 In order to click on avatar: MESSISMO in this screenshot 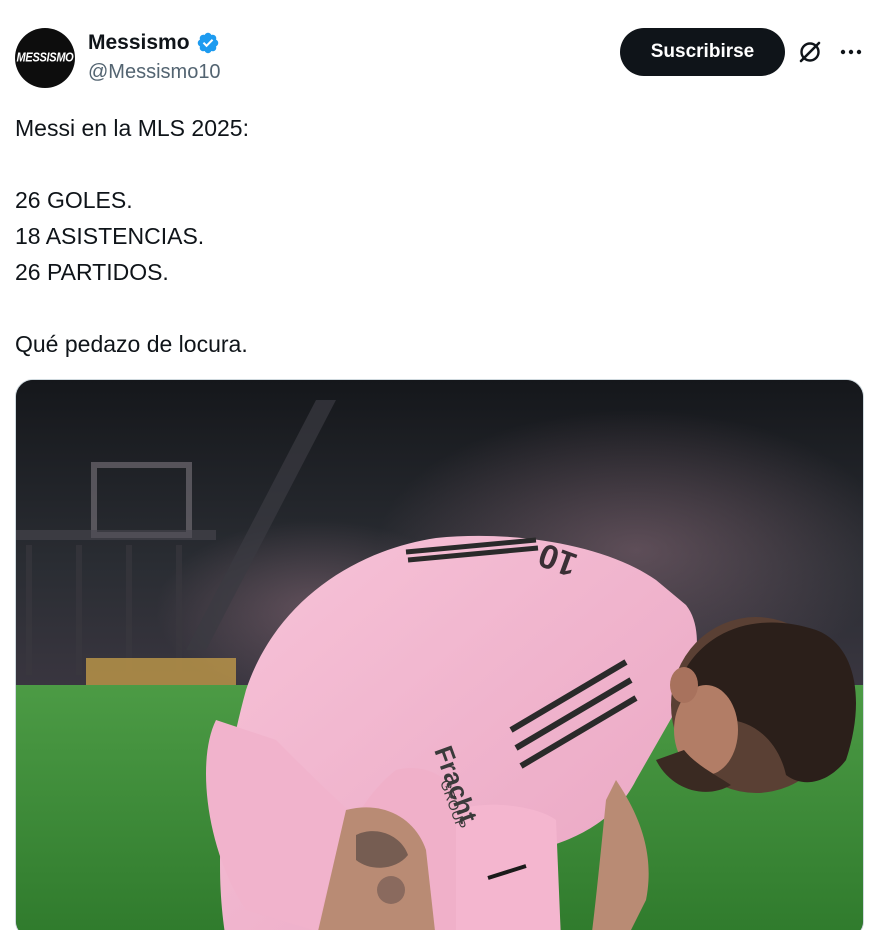, I will do `click(45, 58)`.